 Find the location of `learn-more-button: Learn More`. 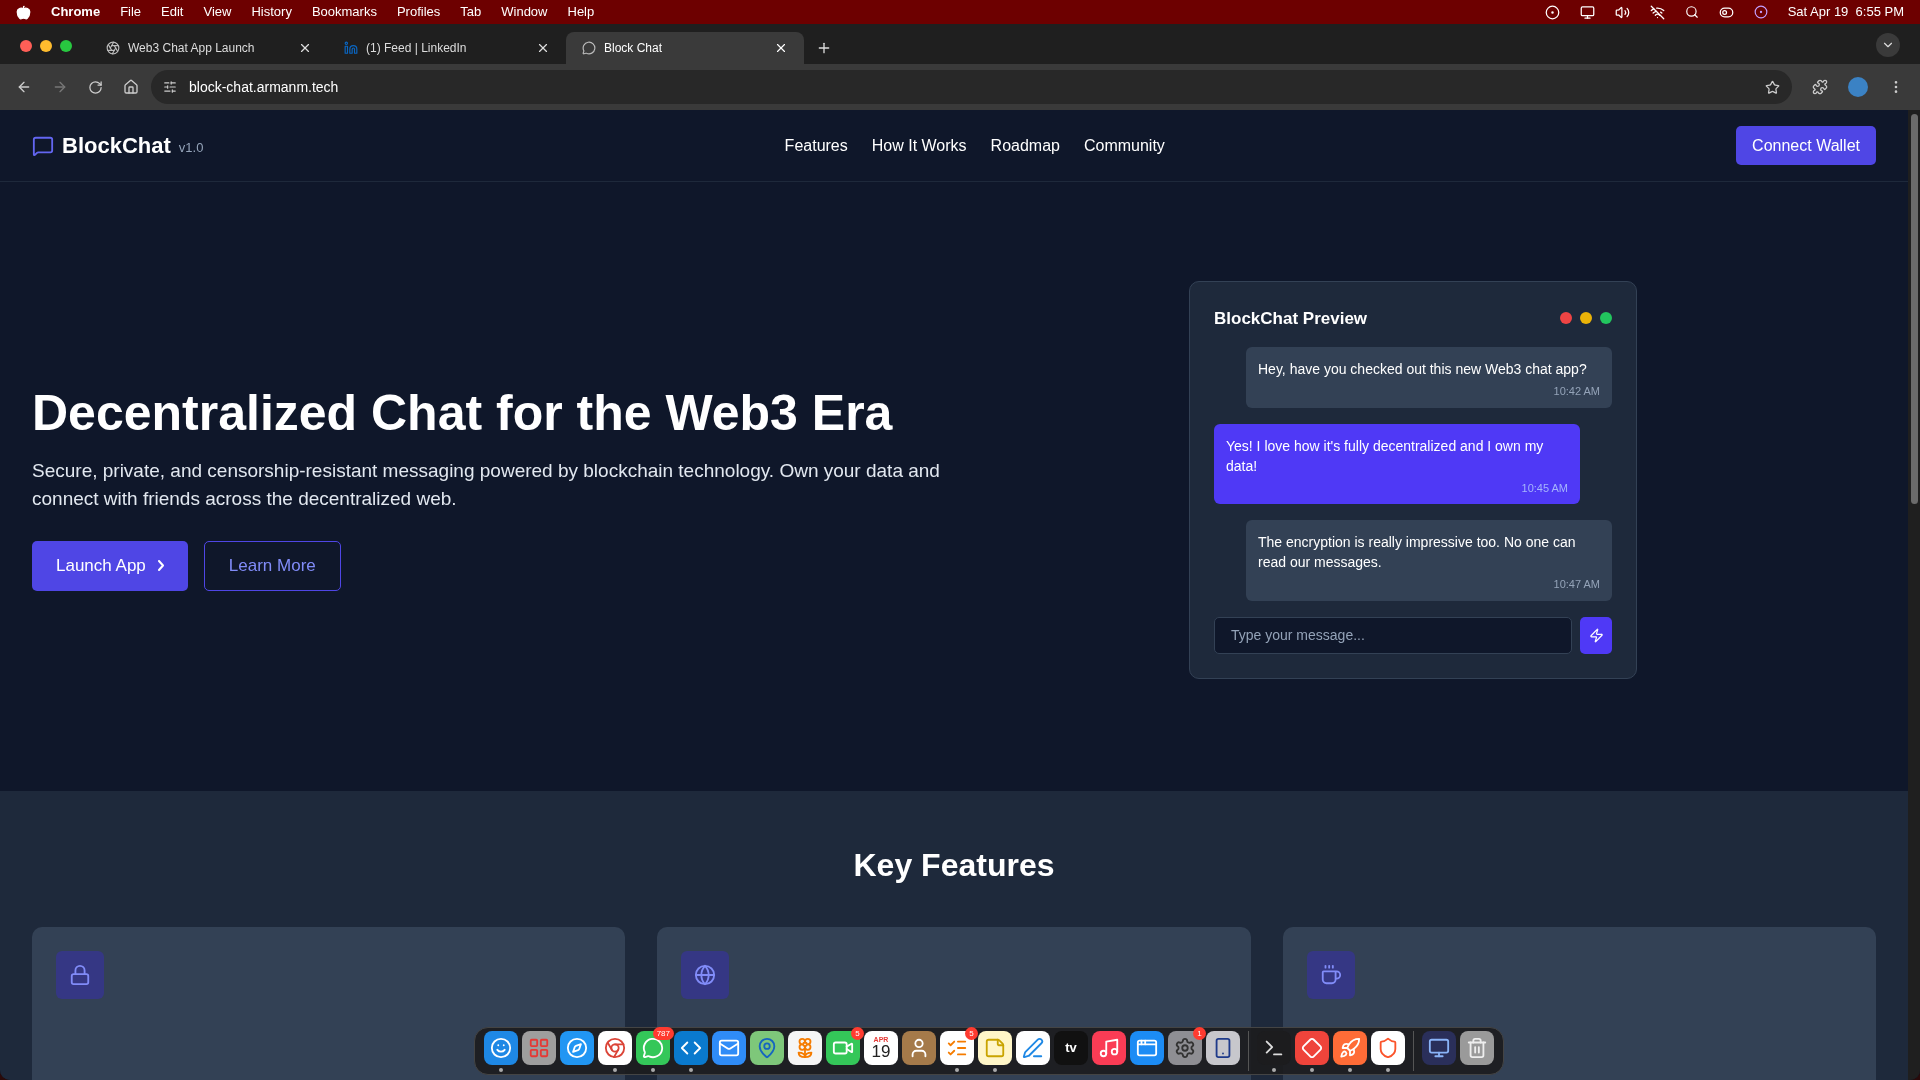

learn-more-button: Learn More is located at coordinates (272, 565).